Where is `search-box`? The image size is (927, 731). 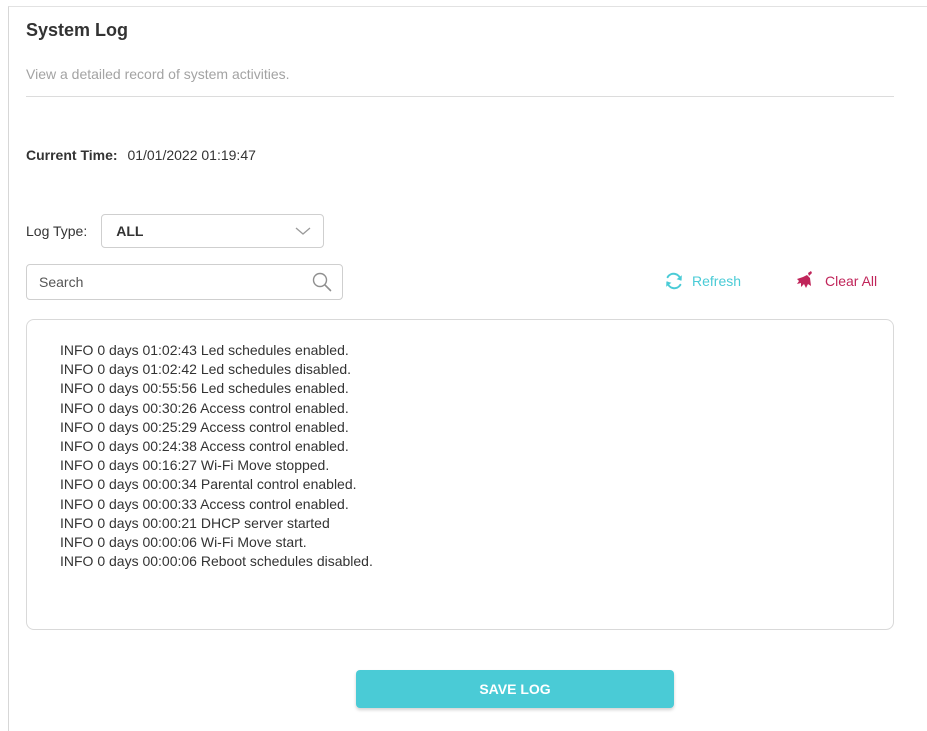
search-box is located at coordinates (184, 282).